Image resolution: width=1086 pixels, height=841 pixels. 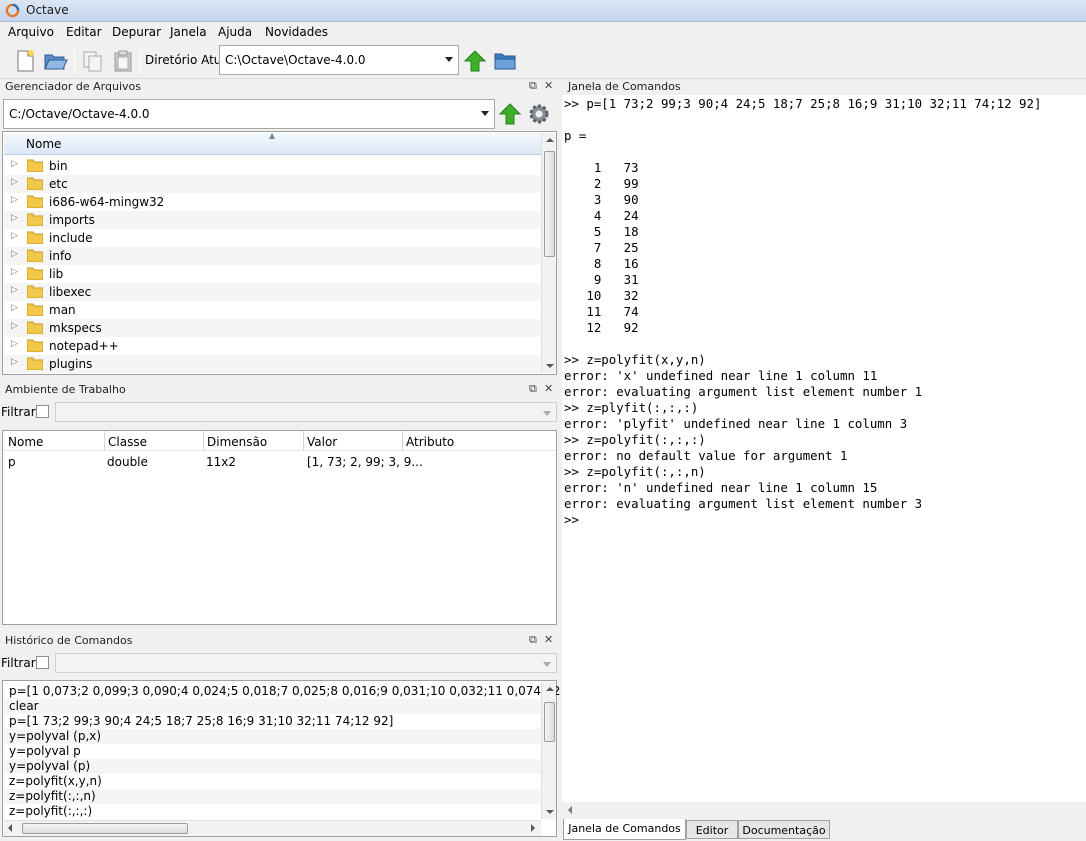 What do you see at coordinates (188, 32) in the screenshot?
I see `menu-janela: Janela` at bounding box center [188, 32].